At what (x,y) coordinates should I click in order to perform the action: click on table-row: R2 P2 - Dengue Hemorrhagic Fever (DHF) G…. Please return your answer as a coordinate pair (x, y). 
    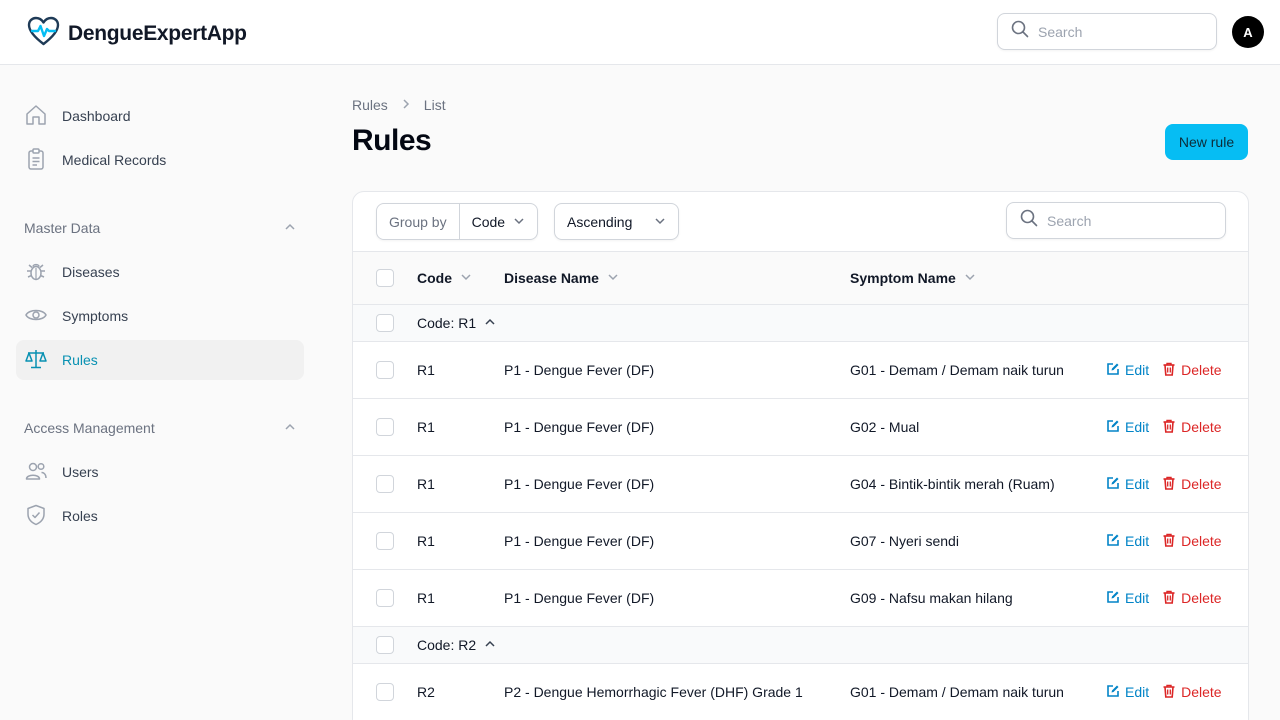
    Looking at the image, I should click on (800, 692).